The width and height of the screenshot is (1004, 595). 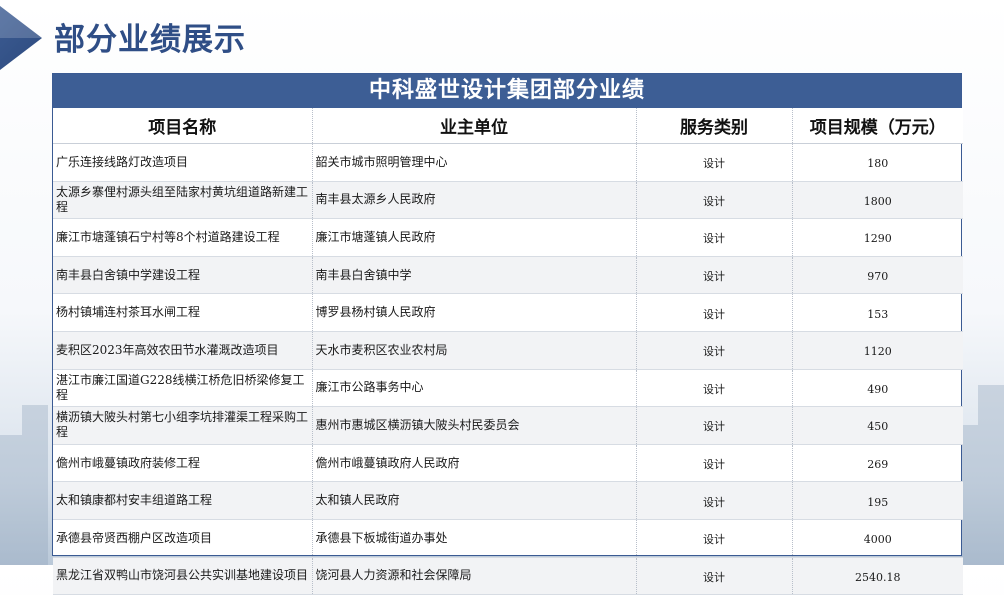 I want to click on cell-project-name: 杨村镇埔连村茶耳水闸工程, so click(x=183, y=312).